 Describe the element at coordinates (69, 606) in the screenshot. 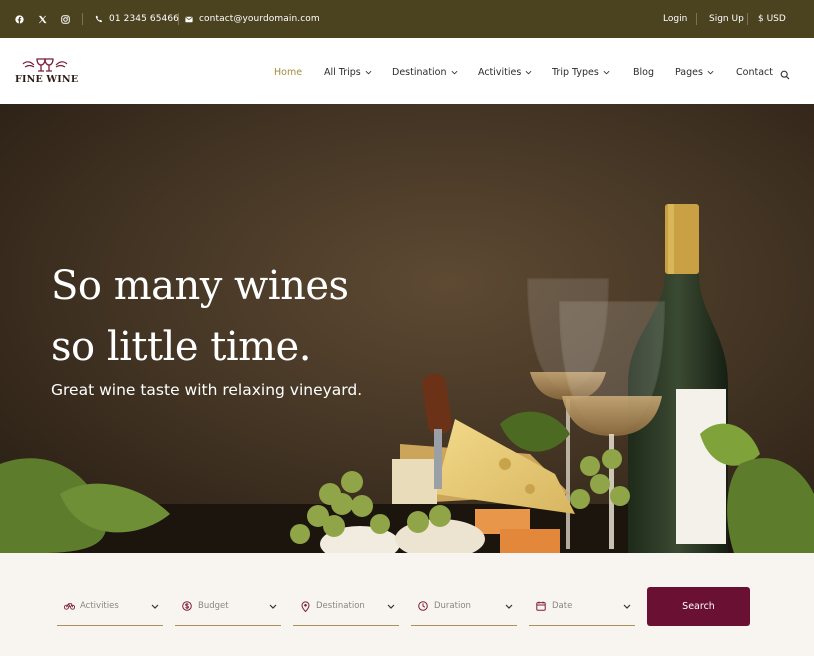

I see `bicycle-icon` at that location.